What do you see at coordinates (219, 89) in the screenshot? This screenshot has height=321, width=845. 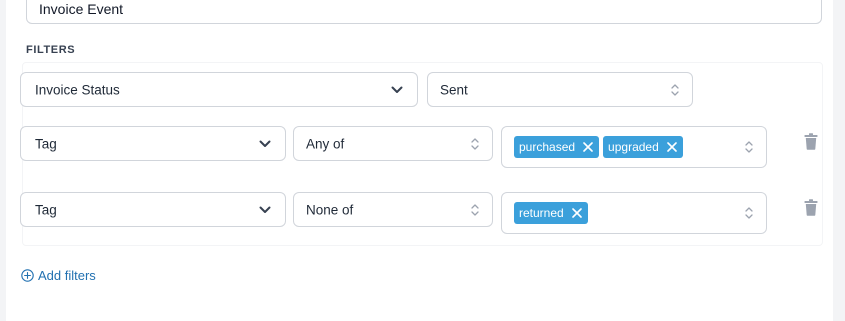 I see `filter-1-field-select: Invoice Status` at bounding box center [219, 89].